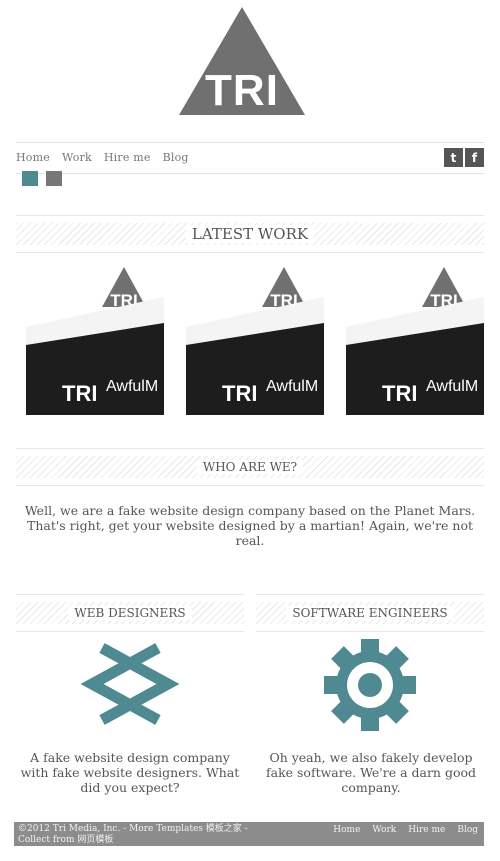 The image size is (500, 861). I want to click on main-nav: Home Work Hire me Blog t f, so click(250, 158).